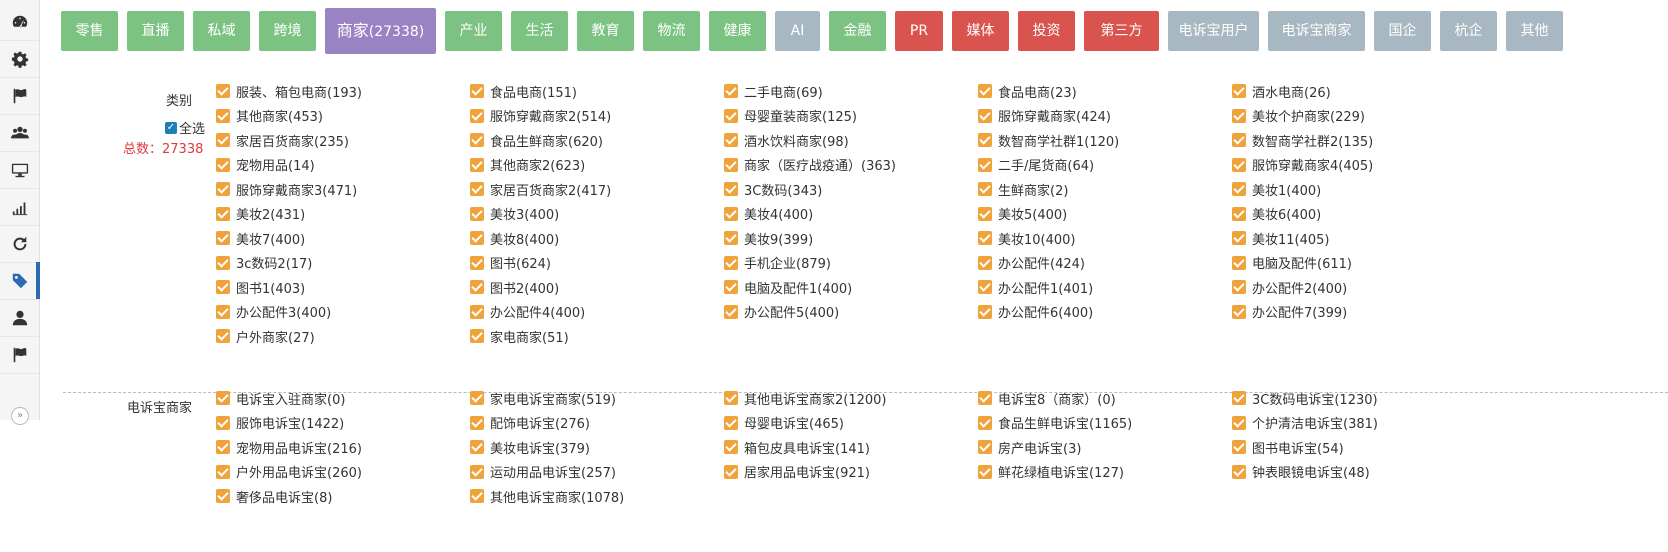  I want to click on tab-18: 电诉宝商家, so click(1316, 31).